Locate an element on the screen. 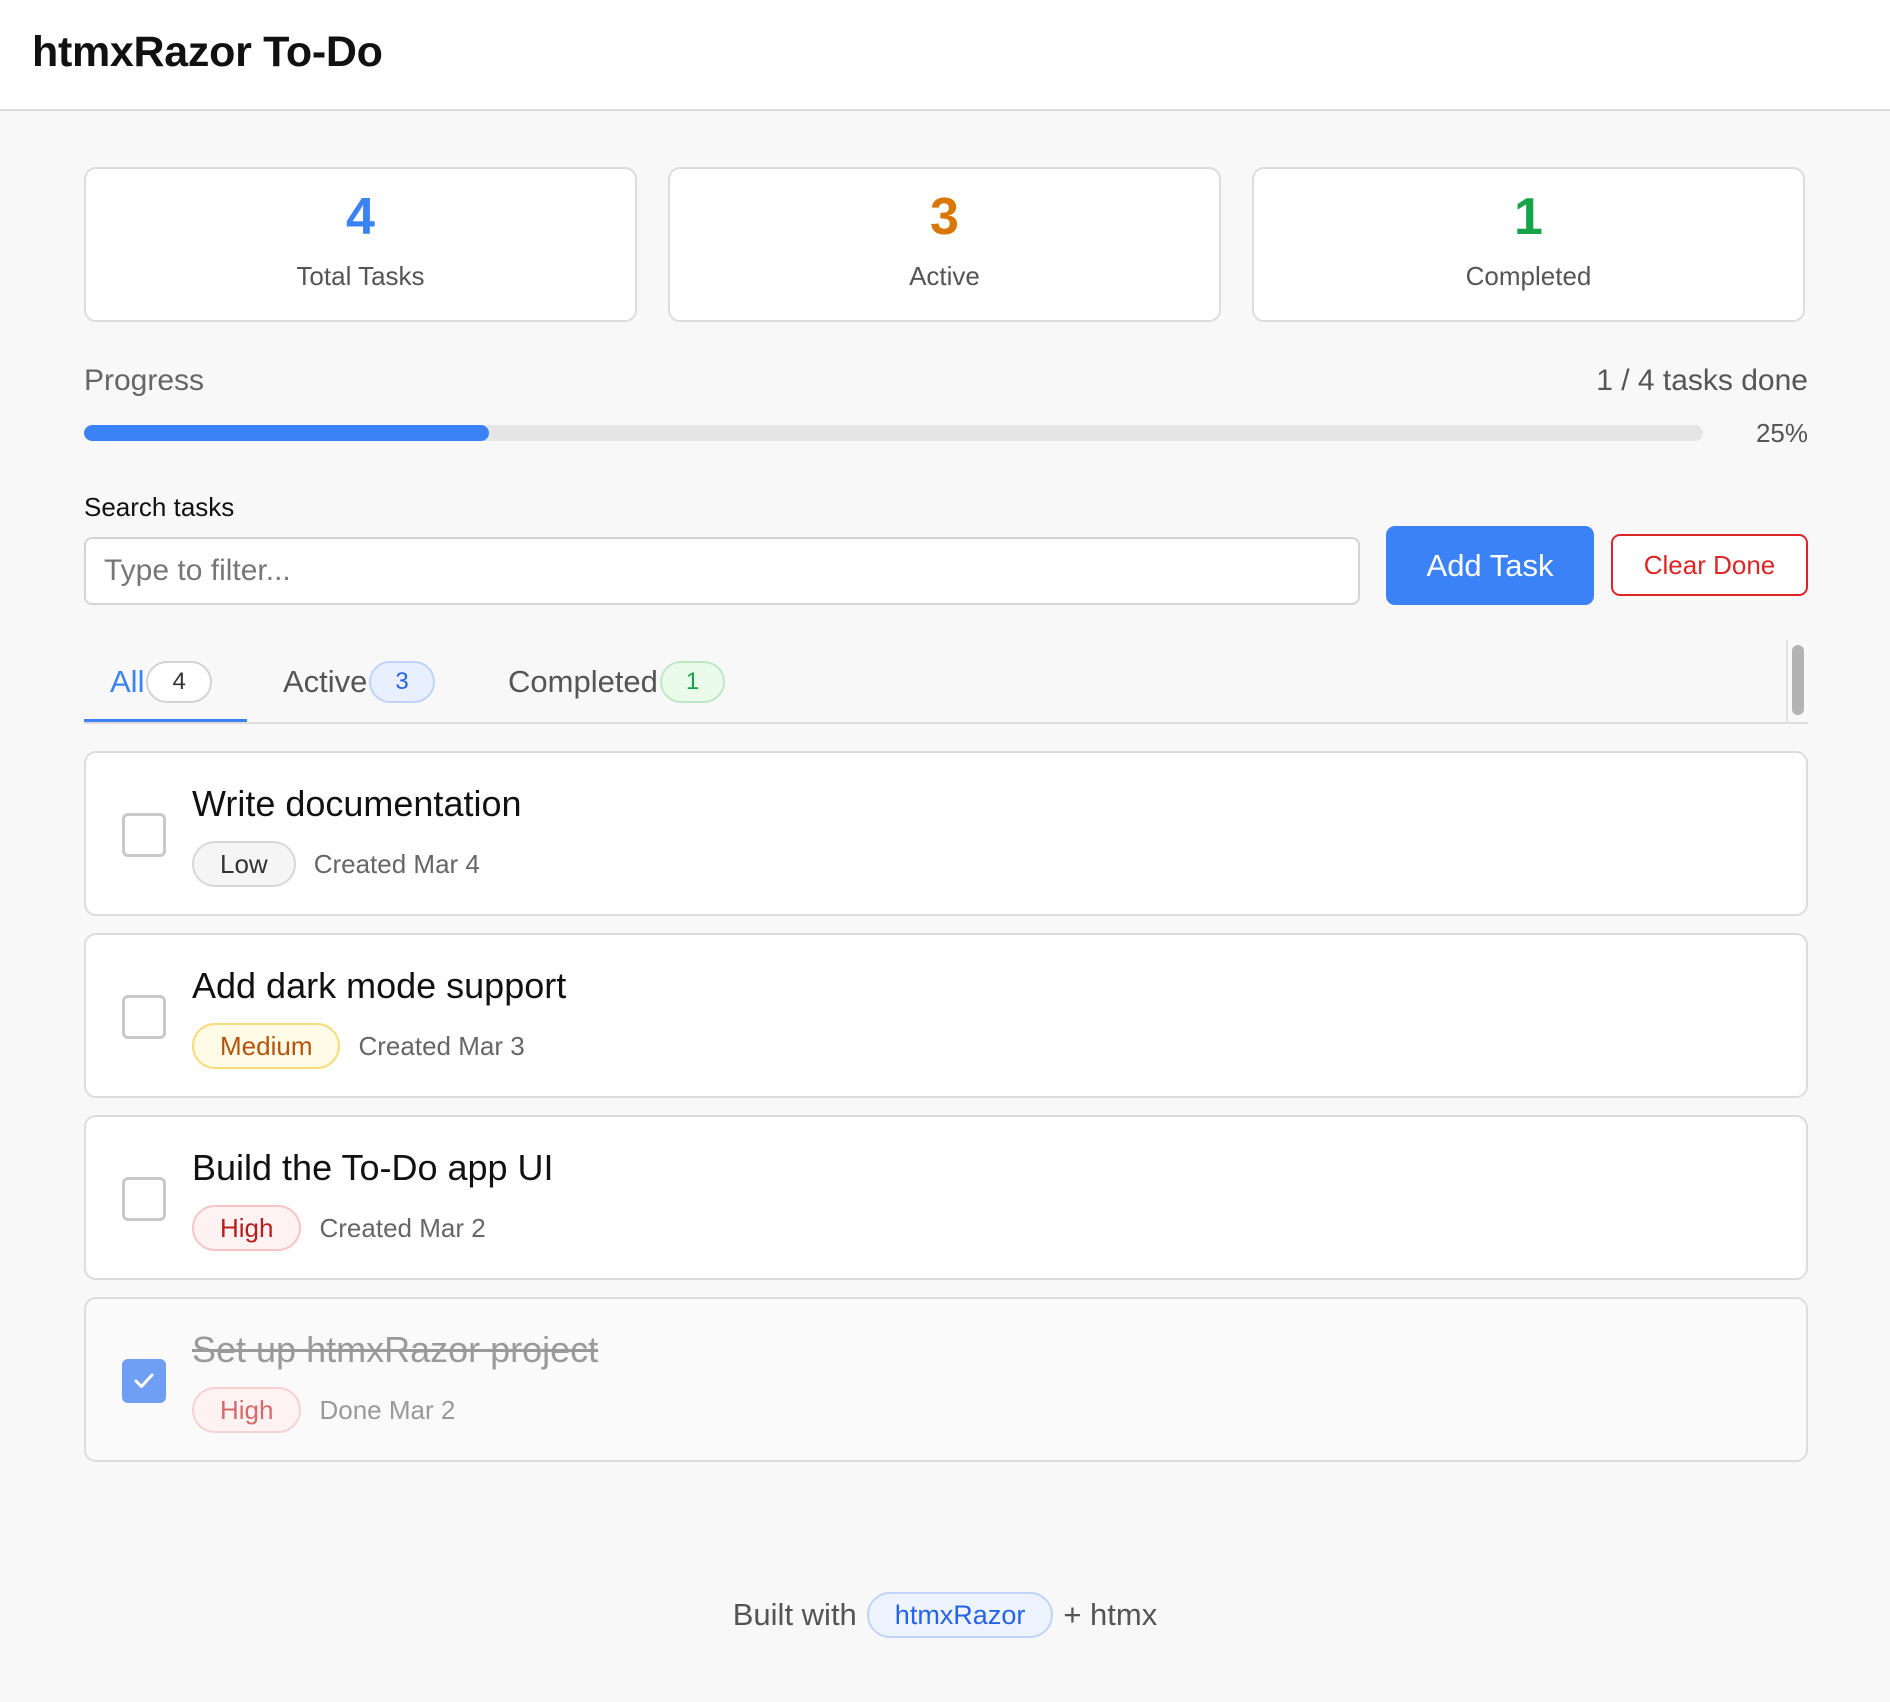 This screenshot has width=1890, height=1702. tab-completed-count: 1 is located at coordinates (692, 682).